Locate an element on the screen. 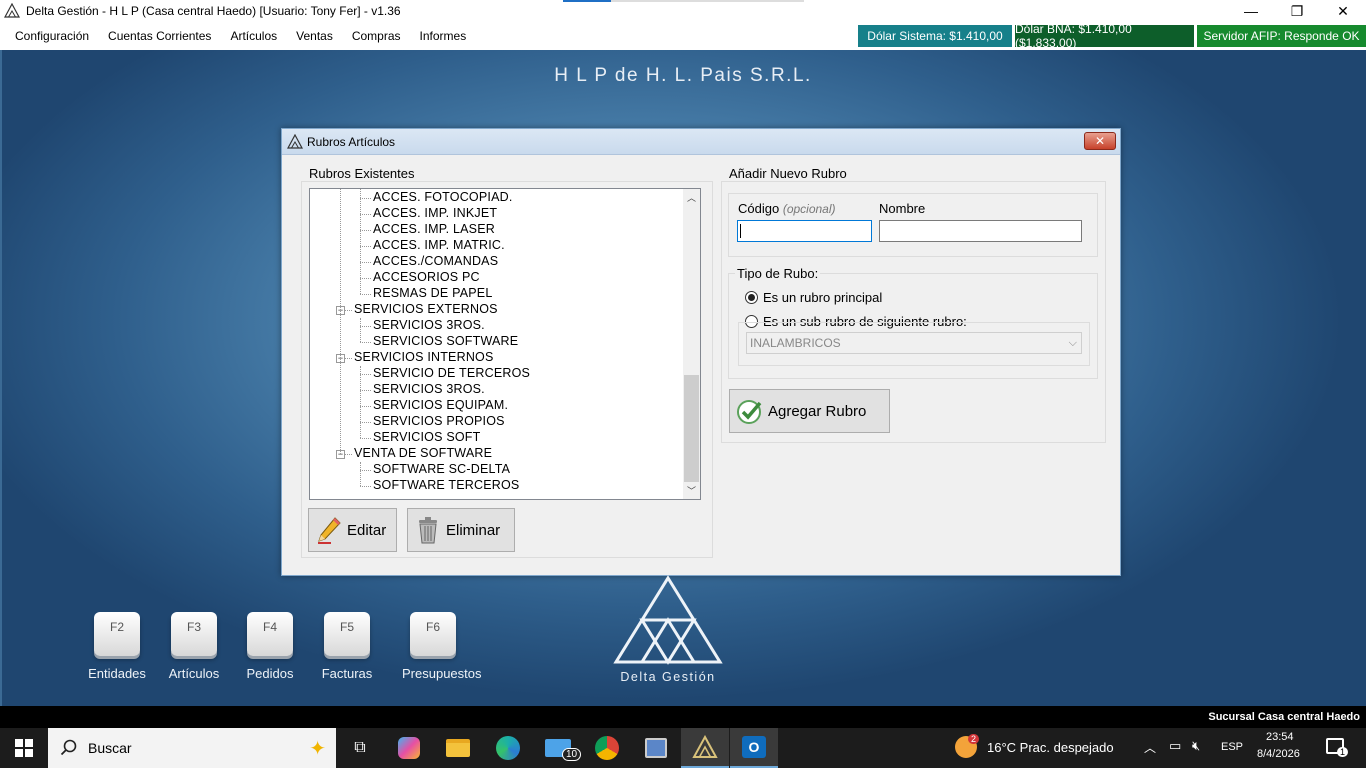 The width and height of the screenshot is (1366, 768). scroll-thumb is located at coordinates (691, 428).